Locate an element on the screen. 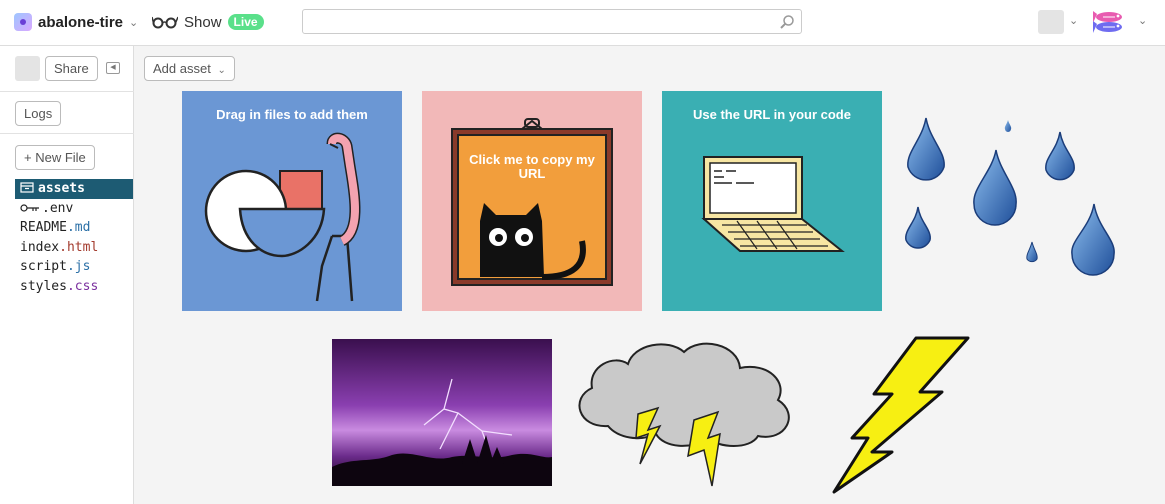  file-item-index-html: index.html is located at coordinates (74, 248).